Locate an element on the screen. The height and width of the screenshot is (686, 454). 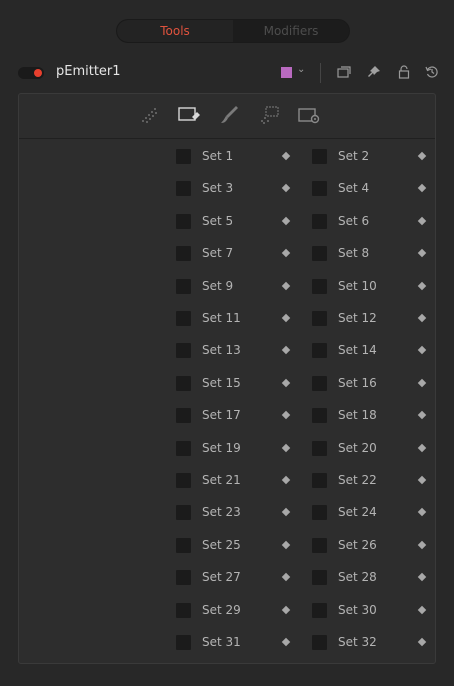
view-icon is located at coordinates (344, 72).